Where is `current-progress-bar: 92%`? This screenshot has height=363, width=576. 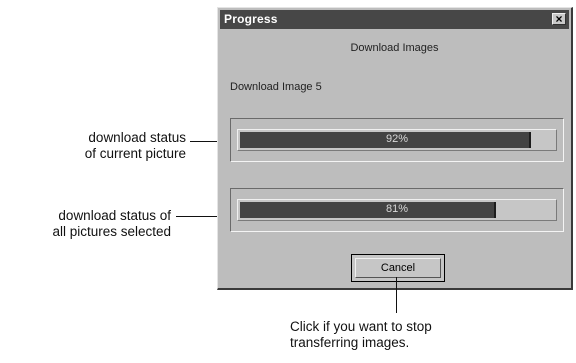 current-progress-bar: 92% is located at coordinates (397, 140).